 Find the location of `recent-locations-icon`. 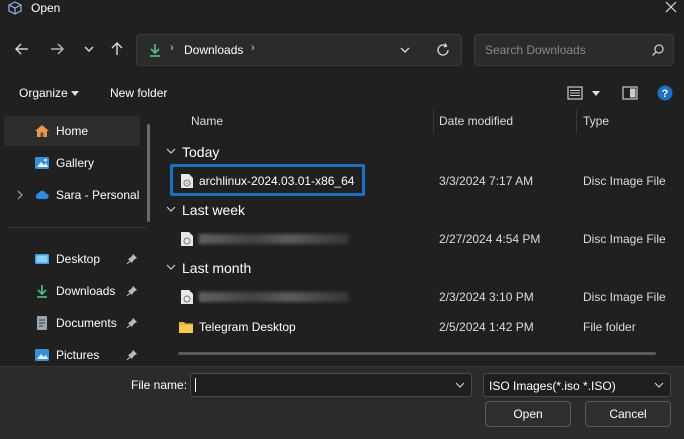

recent-locations-icon is located at coordinates (89, 49).